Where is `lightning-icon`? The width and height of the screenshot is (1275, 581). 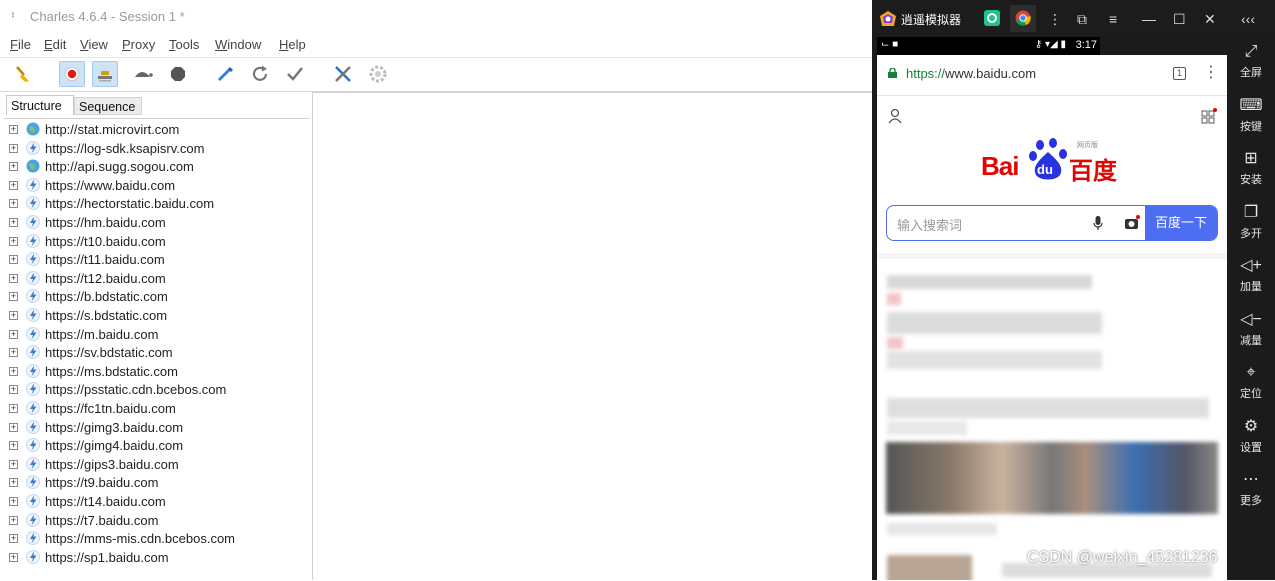 lightning-icon is located at coordinates (33, 296).